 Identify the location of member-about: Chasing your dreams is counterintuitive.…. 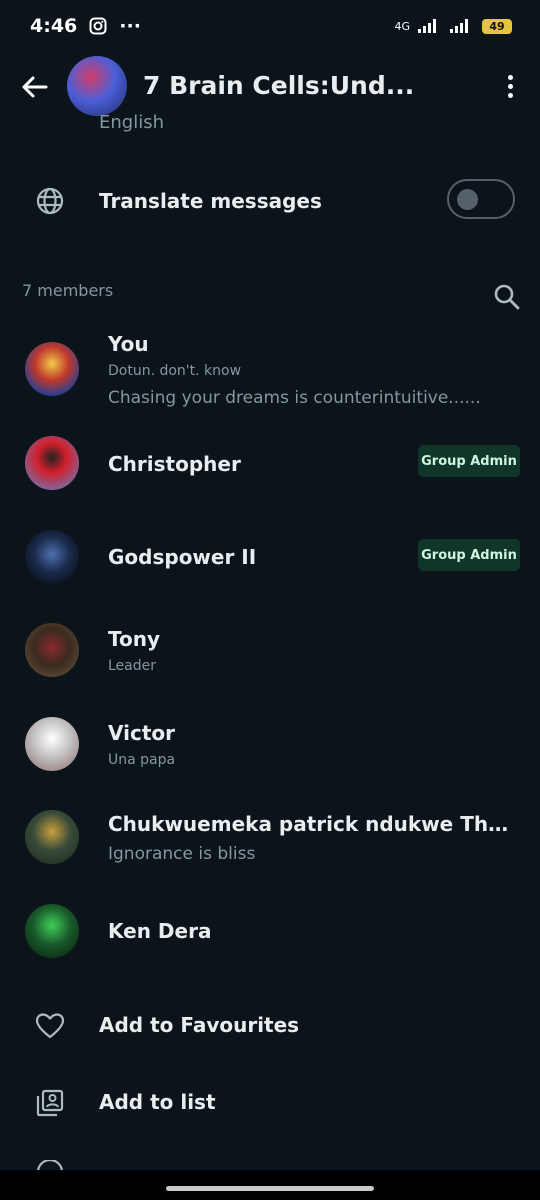
(294, 398).